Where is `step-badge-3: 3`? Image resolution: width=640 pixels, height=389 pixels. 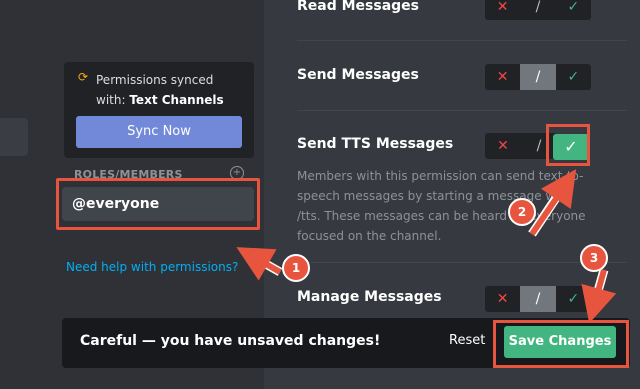 step-badge-3: 3 is located at coordinates (594, 258).